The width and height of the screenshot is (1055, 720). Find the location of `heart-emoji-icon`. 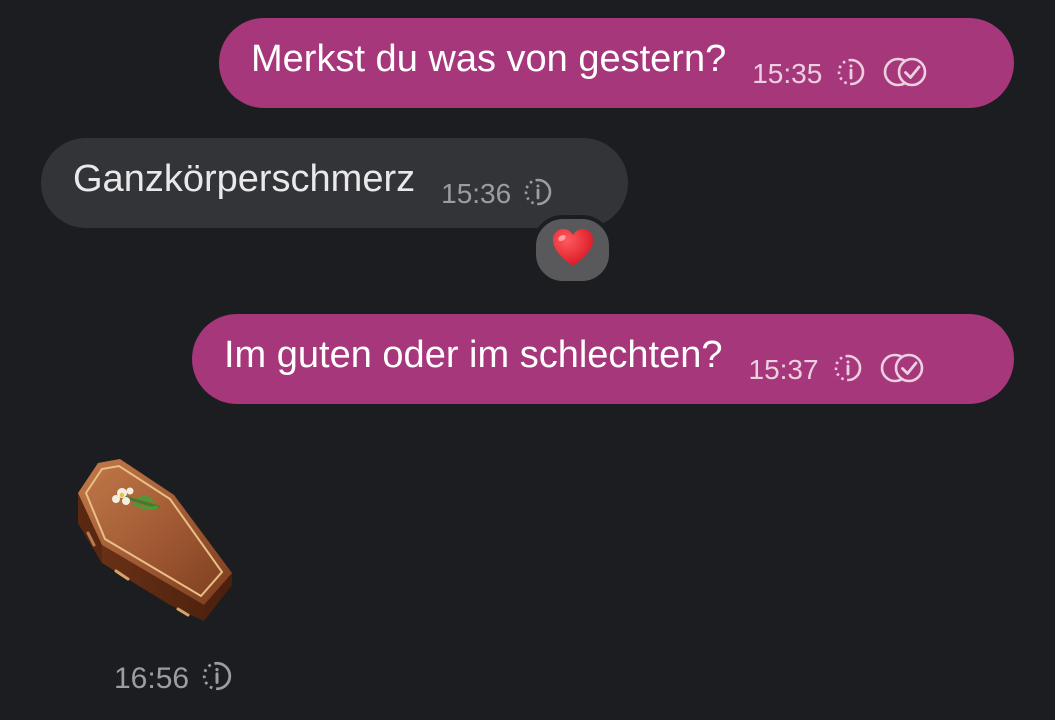

heart-emoji-icon is located at coordinates (573, 250).